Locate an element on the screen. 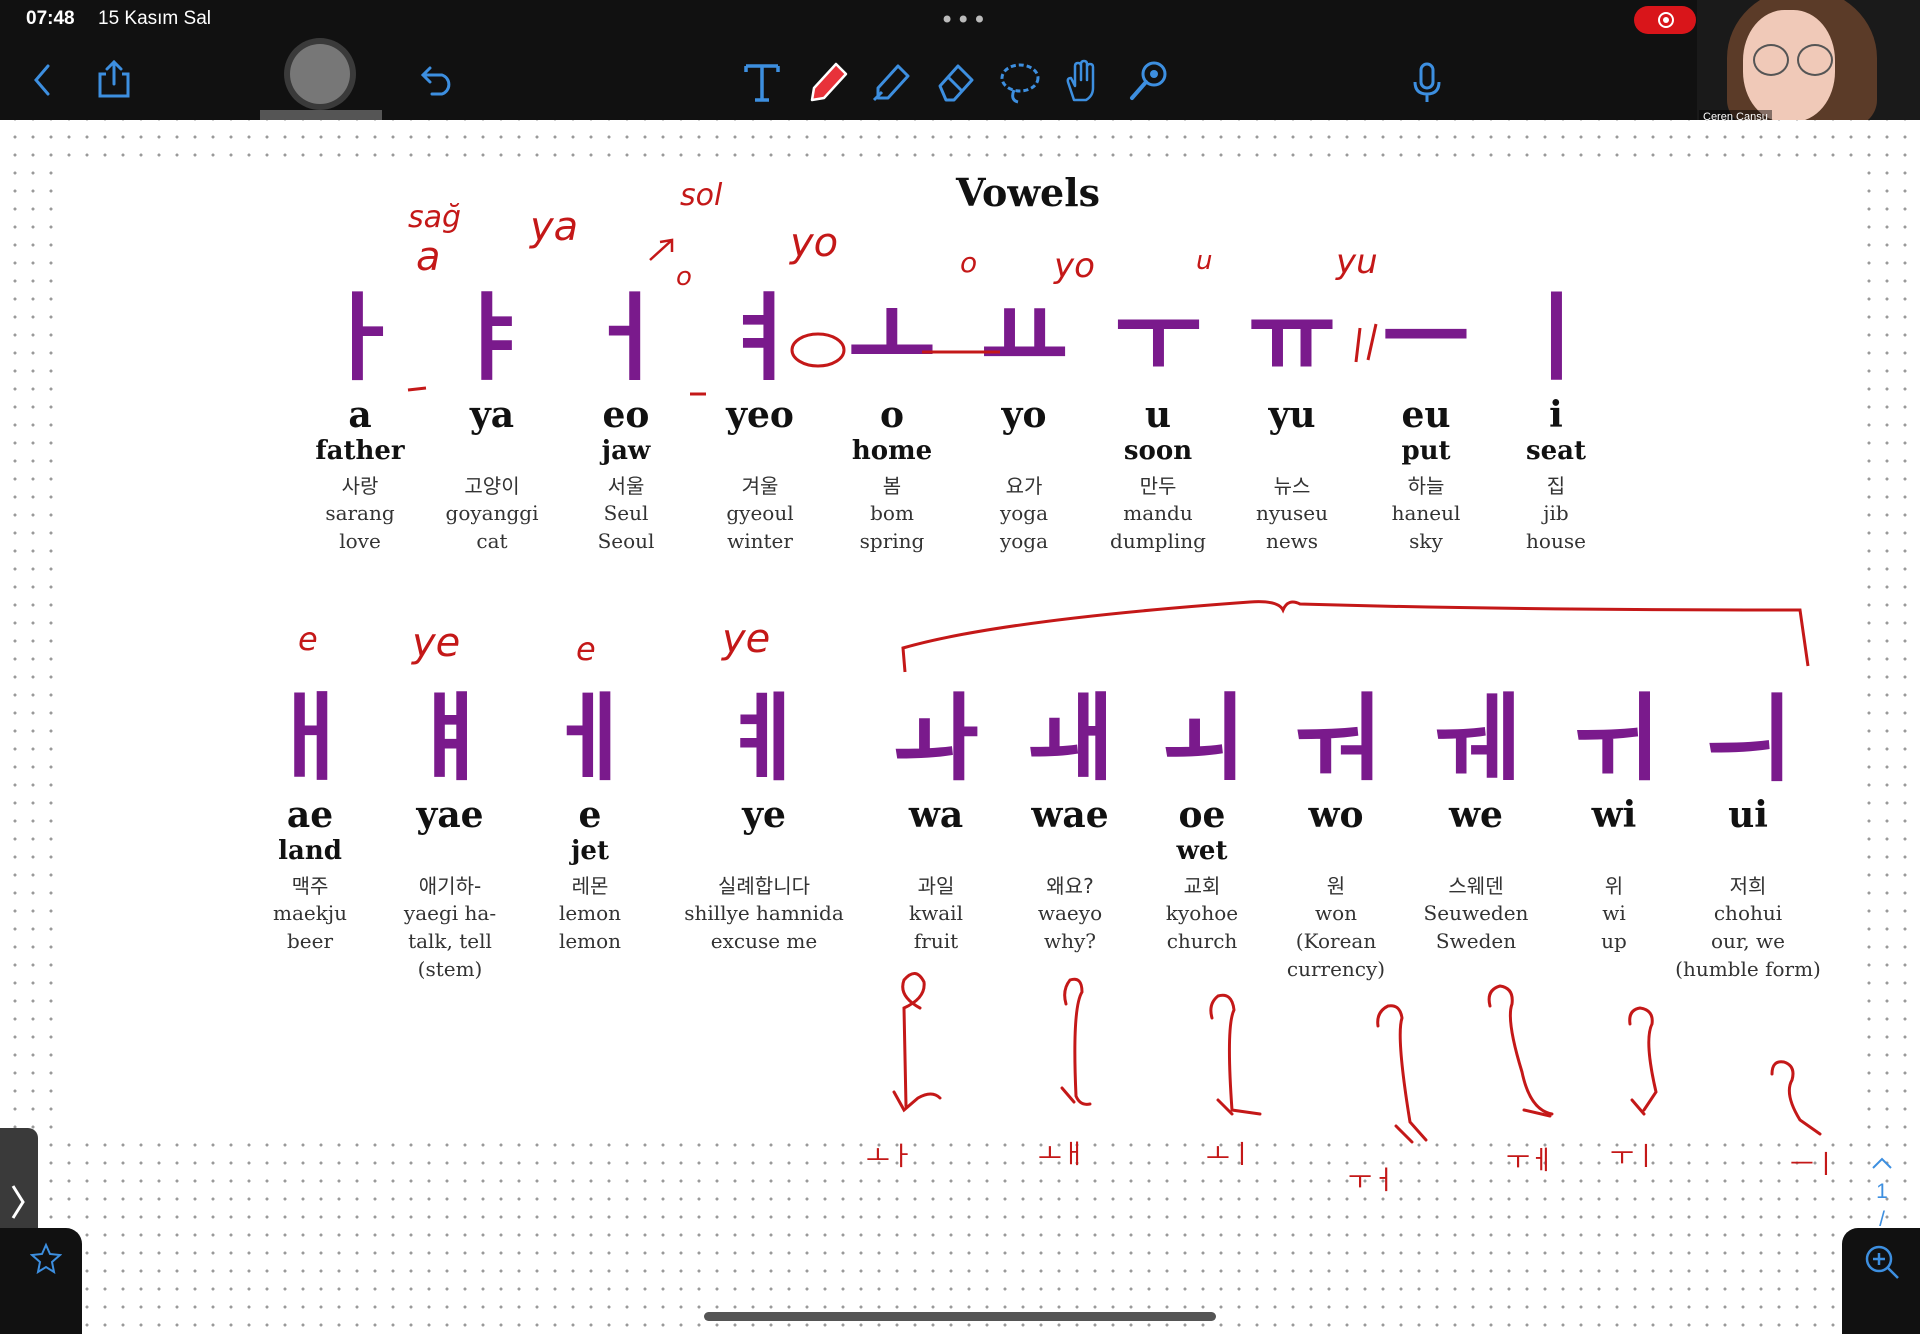  ink-annotation: ㅜㅓ is located at coordinates (1372, 1181).